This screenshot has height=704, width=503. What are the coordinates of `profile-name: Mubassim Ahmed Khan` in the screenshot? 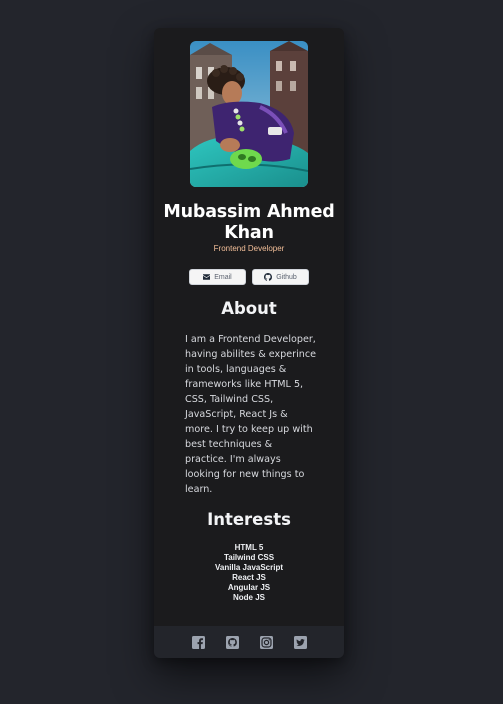 It's located at (249, 222).